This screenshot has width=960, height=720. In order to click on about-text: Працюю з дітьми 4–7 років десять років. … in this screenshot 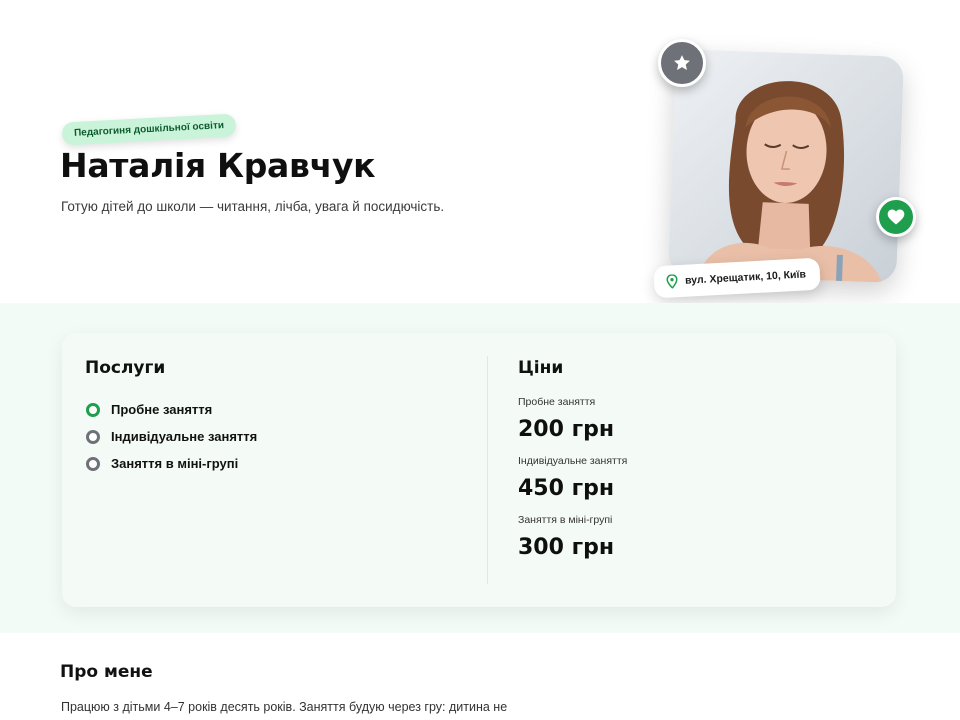, I will do `click(284, 707)`.